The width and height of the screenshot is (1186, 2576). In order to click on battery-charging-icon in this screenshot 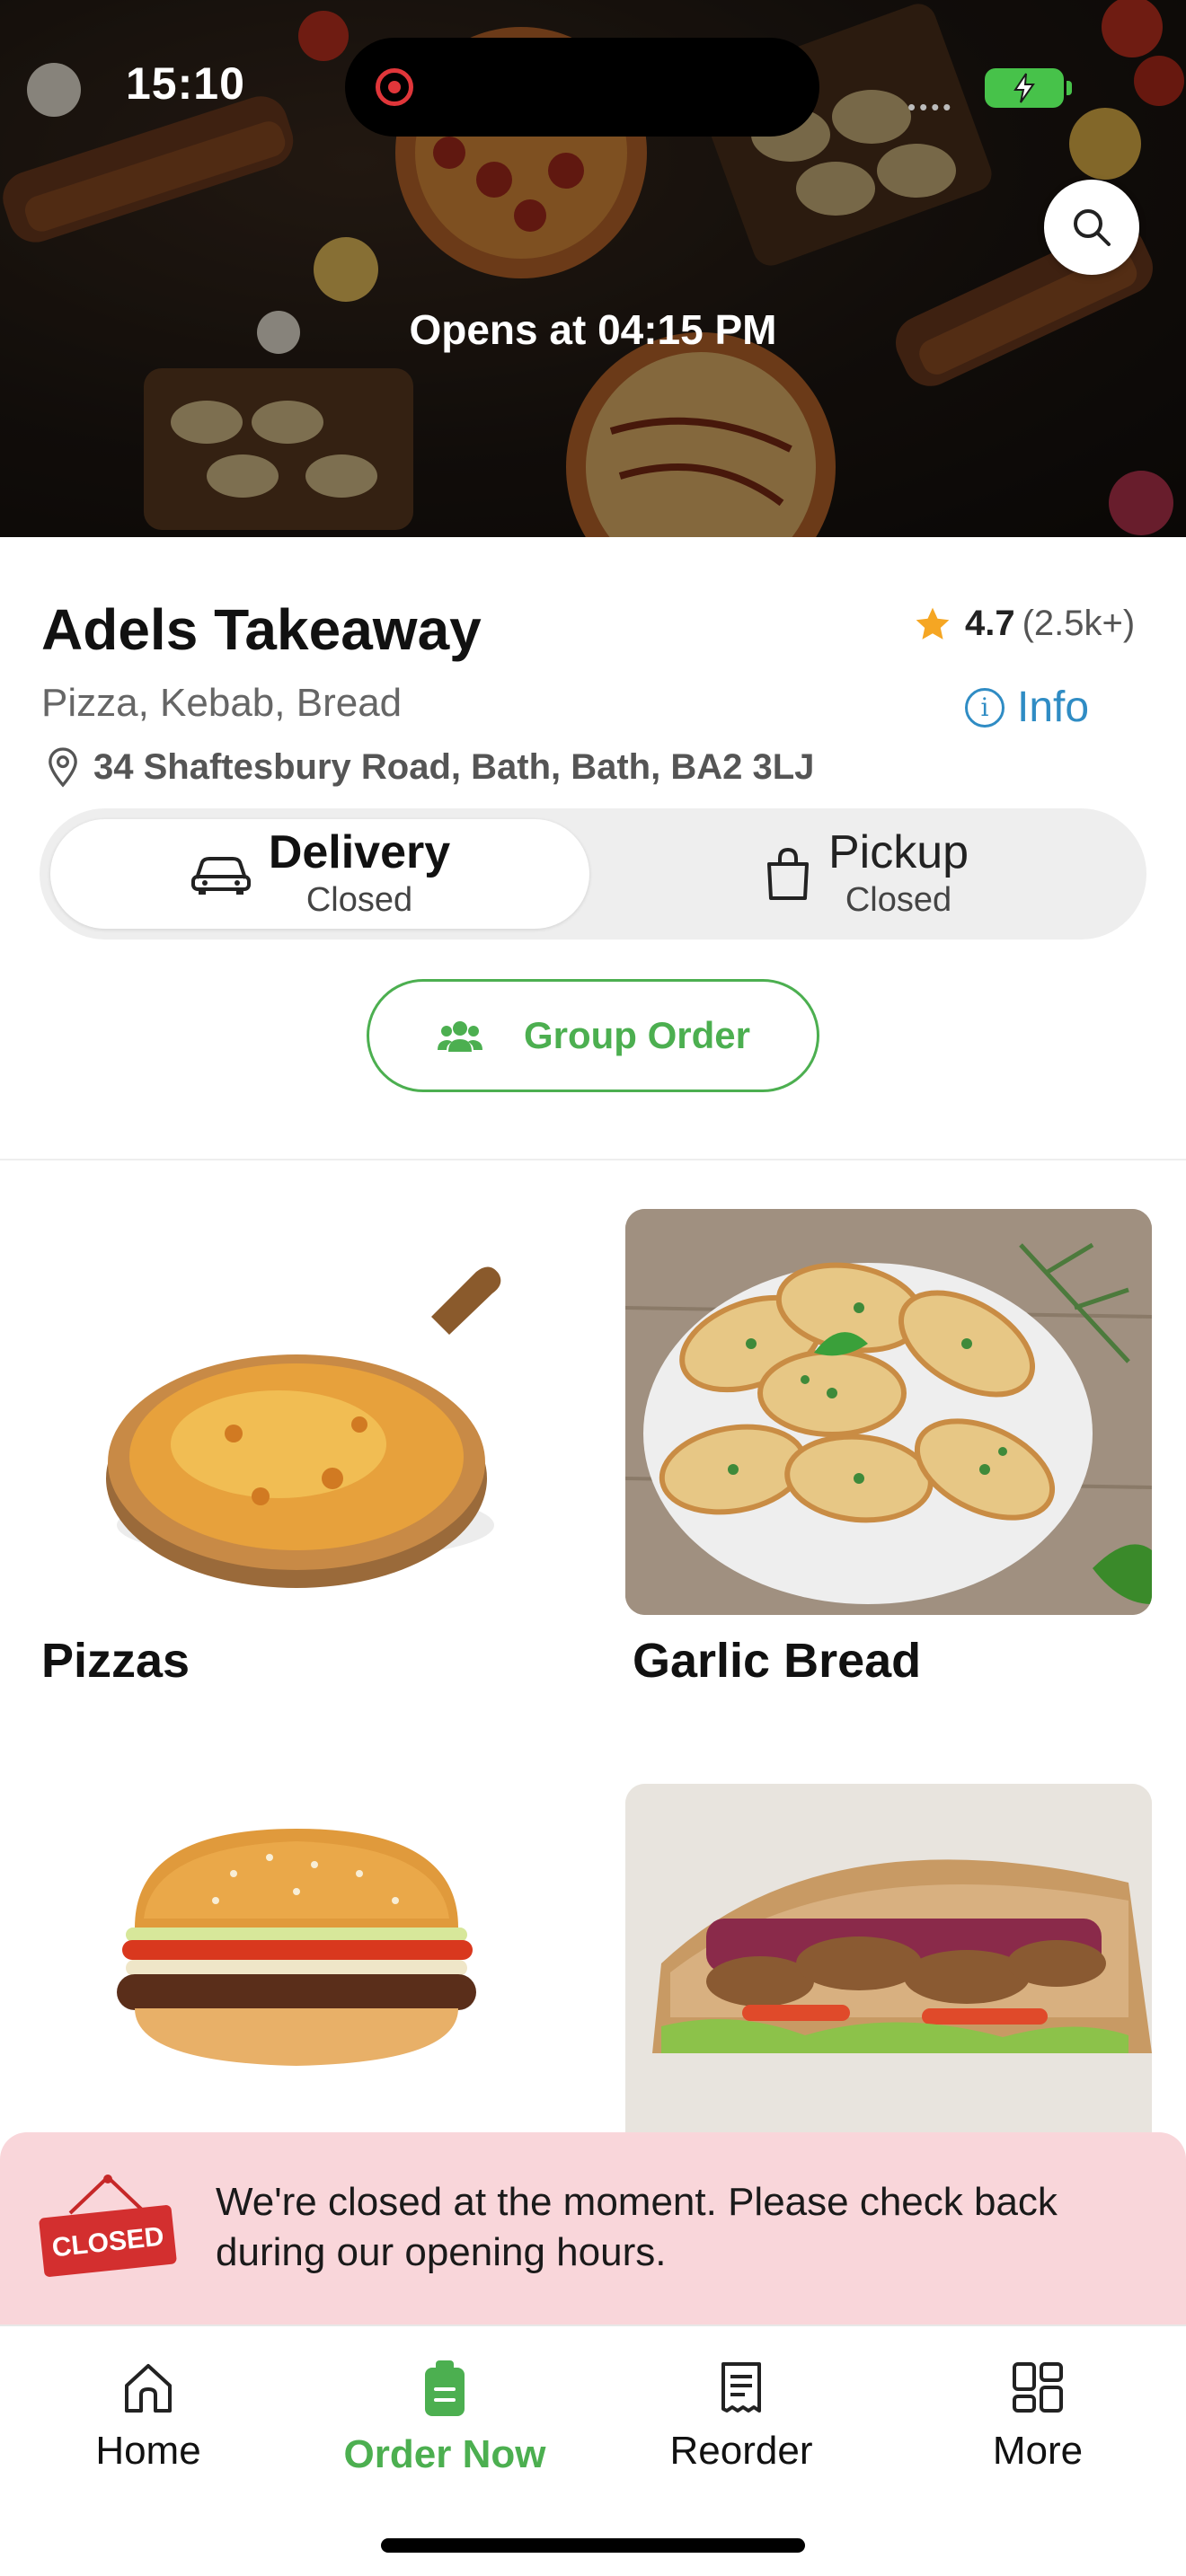, I will do `click(1028, 88)`.